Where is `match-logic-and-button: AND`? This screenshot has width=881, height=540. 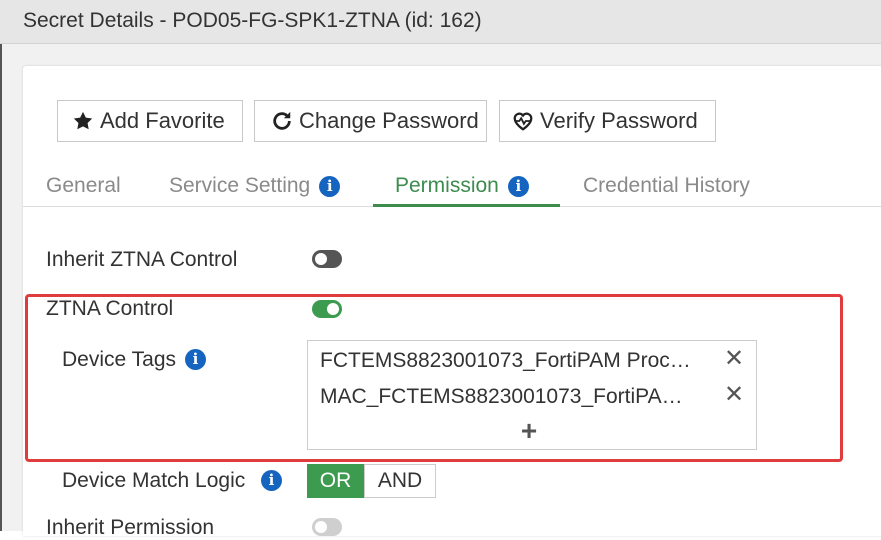 match-logic-and-button: AND is located at coordinates (400, 481).